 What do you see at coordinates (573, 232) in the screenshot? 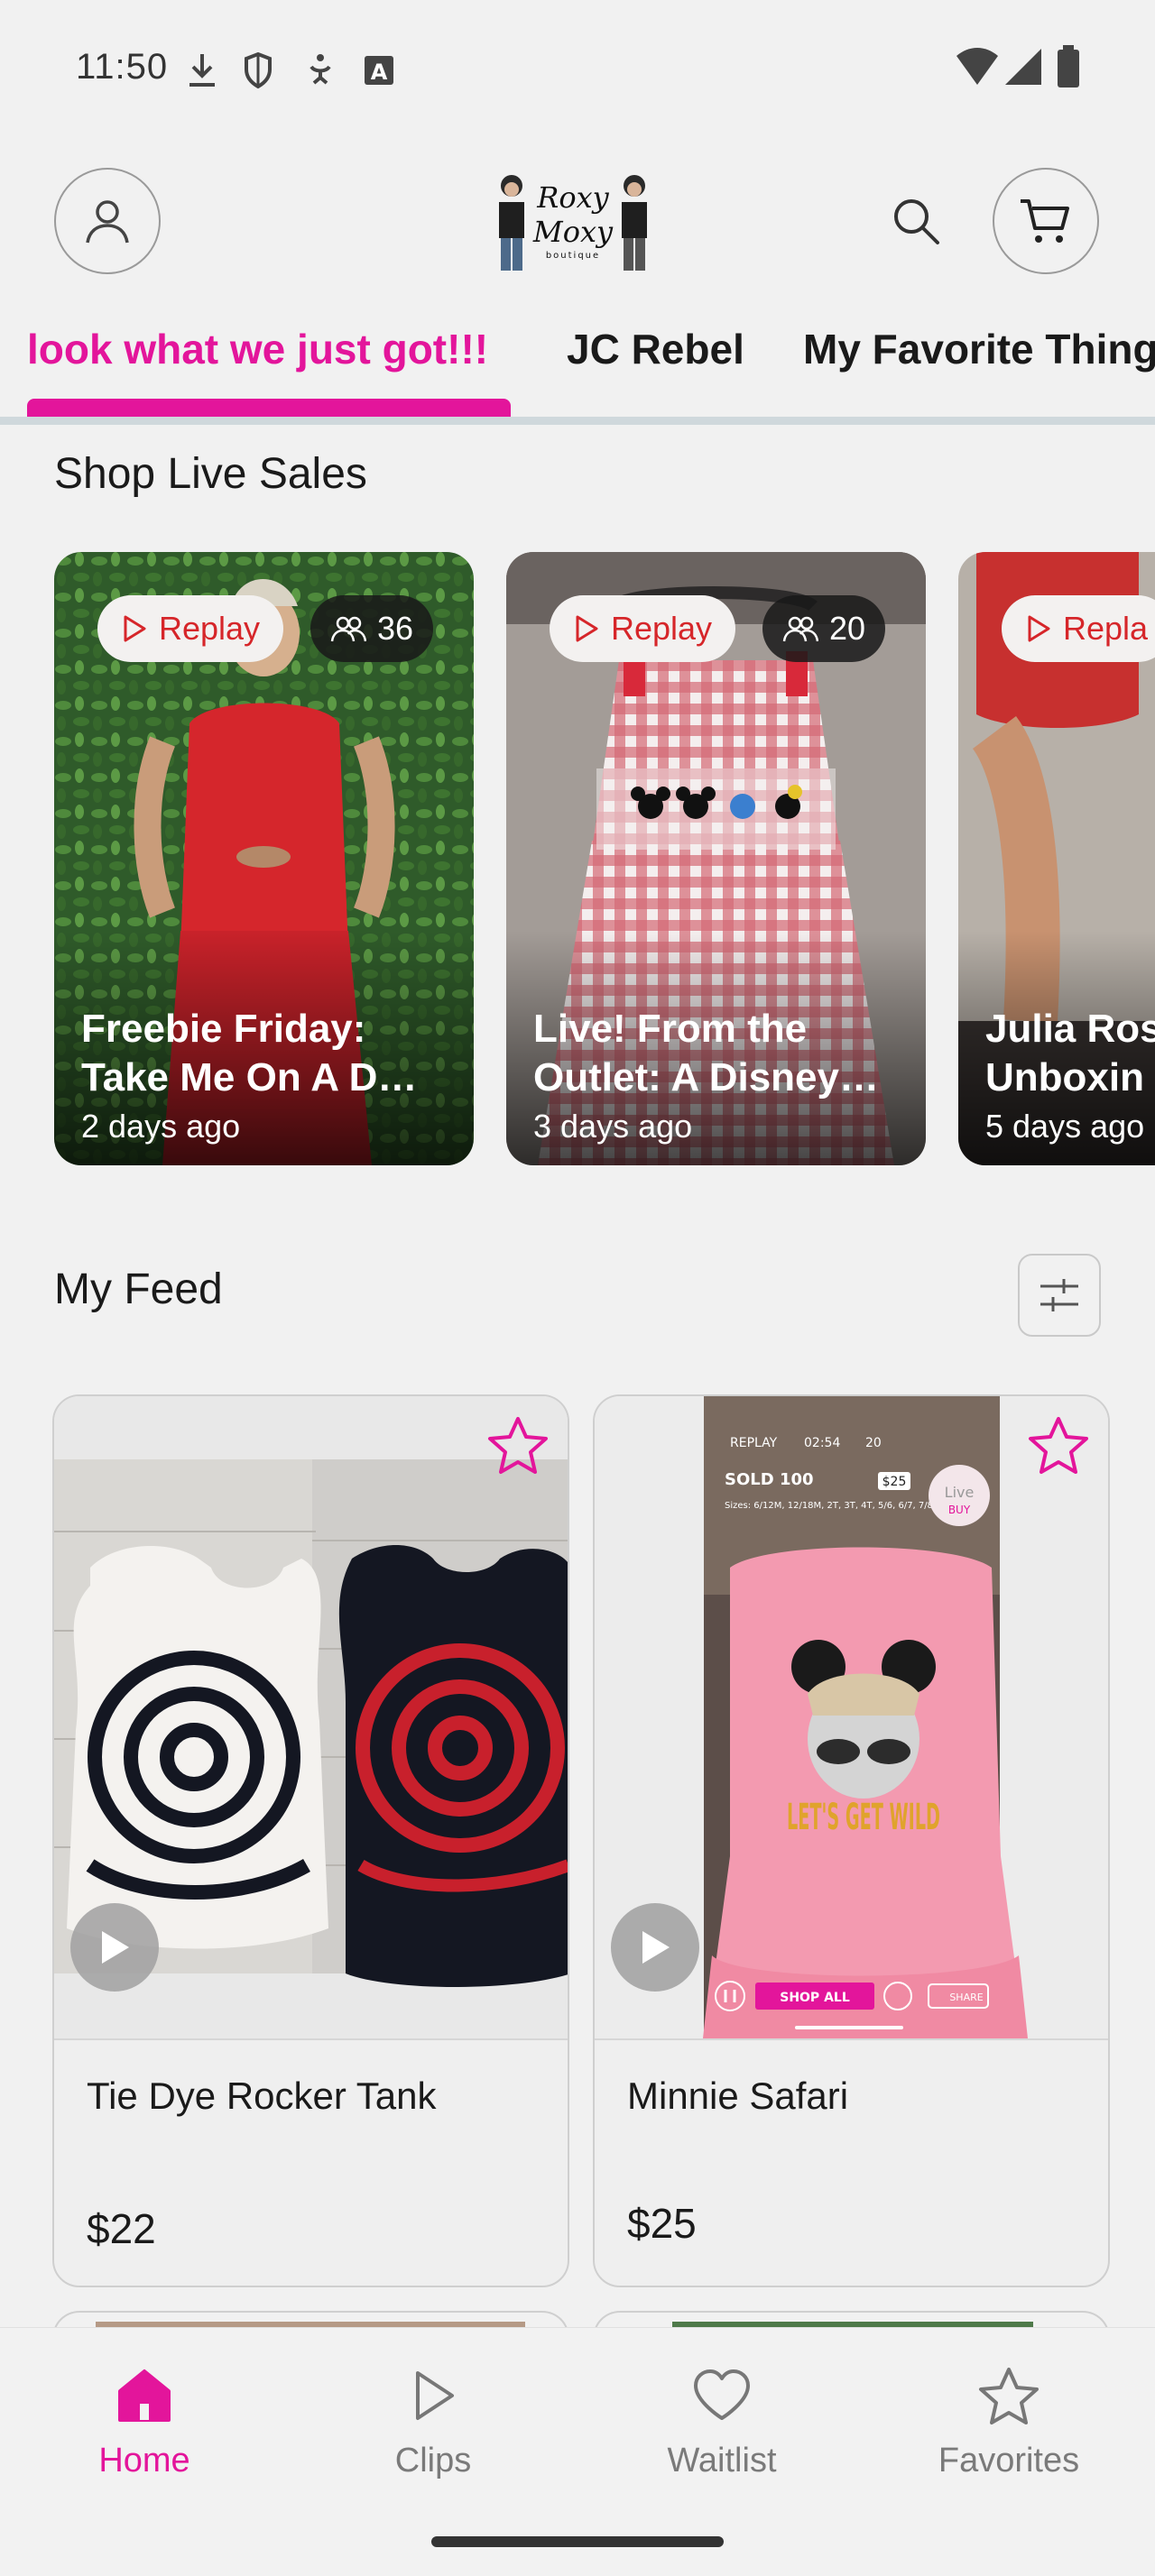
I see `logo-text-moxy: Moxy` at bounding box center [573, 232].